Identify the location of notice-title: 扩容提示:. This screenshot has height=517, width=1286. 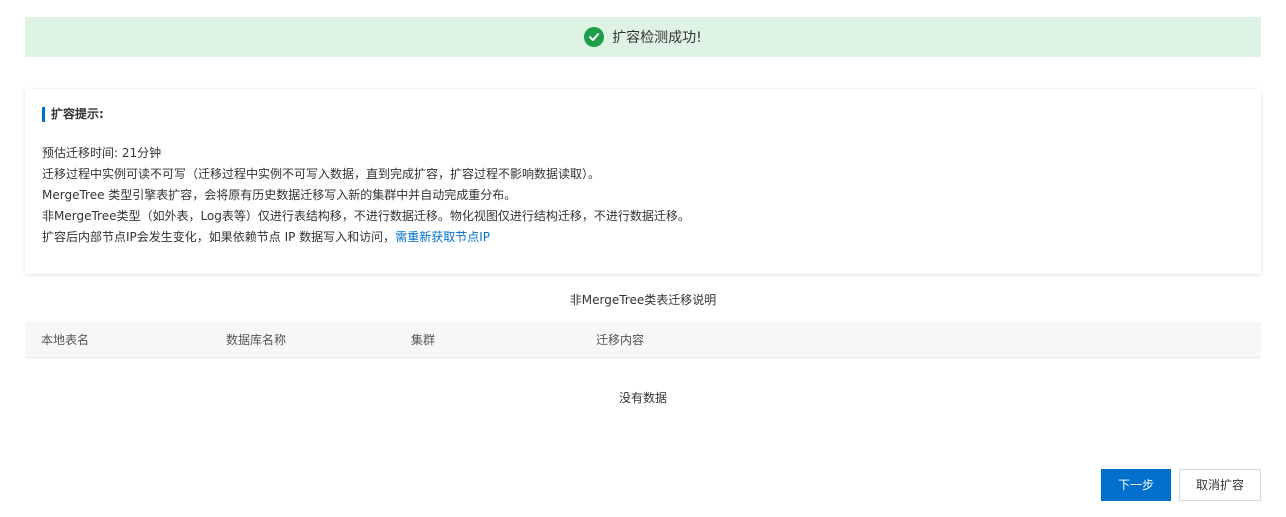
(643, 114).